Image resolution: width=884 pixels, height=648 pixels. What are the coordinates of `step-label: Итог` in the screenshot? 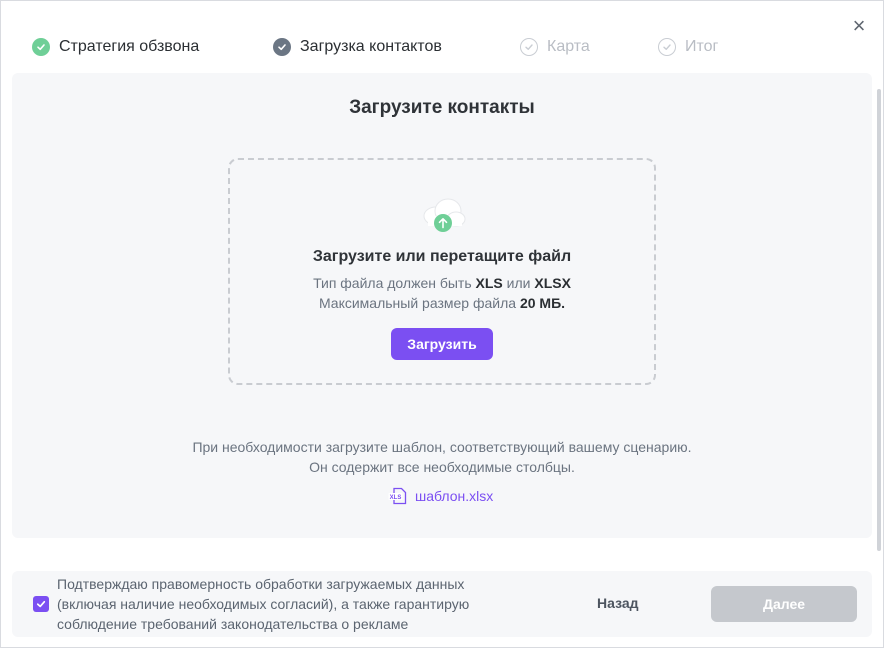 It's located at (702, 46).